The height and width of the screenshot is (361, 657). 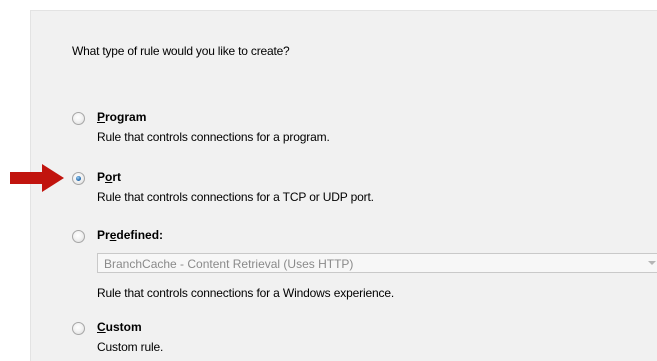 What do you see at coordinates (109, 177) in the screenshot?
I see `port-label: Port` at bounding box center [109, 177].